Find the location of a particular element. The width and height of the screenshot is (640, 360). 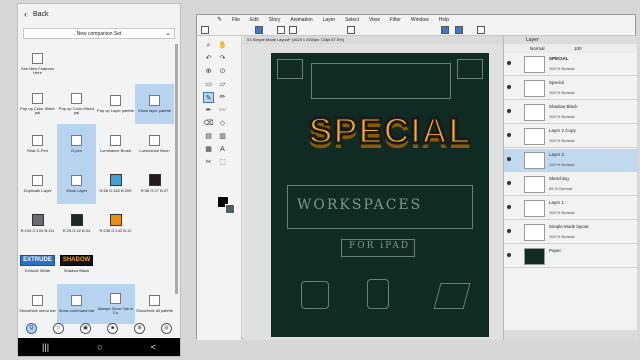

mode-icon: ■ is located at coordinates (112, 328).